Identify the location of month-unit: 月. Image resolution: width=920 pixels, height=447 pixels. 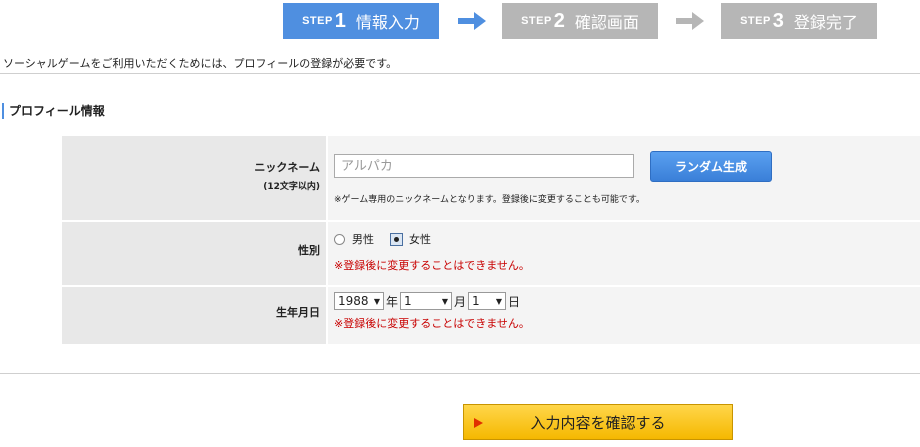
(460, 301).